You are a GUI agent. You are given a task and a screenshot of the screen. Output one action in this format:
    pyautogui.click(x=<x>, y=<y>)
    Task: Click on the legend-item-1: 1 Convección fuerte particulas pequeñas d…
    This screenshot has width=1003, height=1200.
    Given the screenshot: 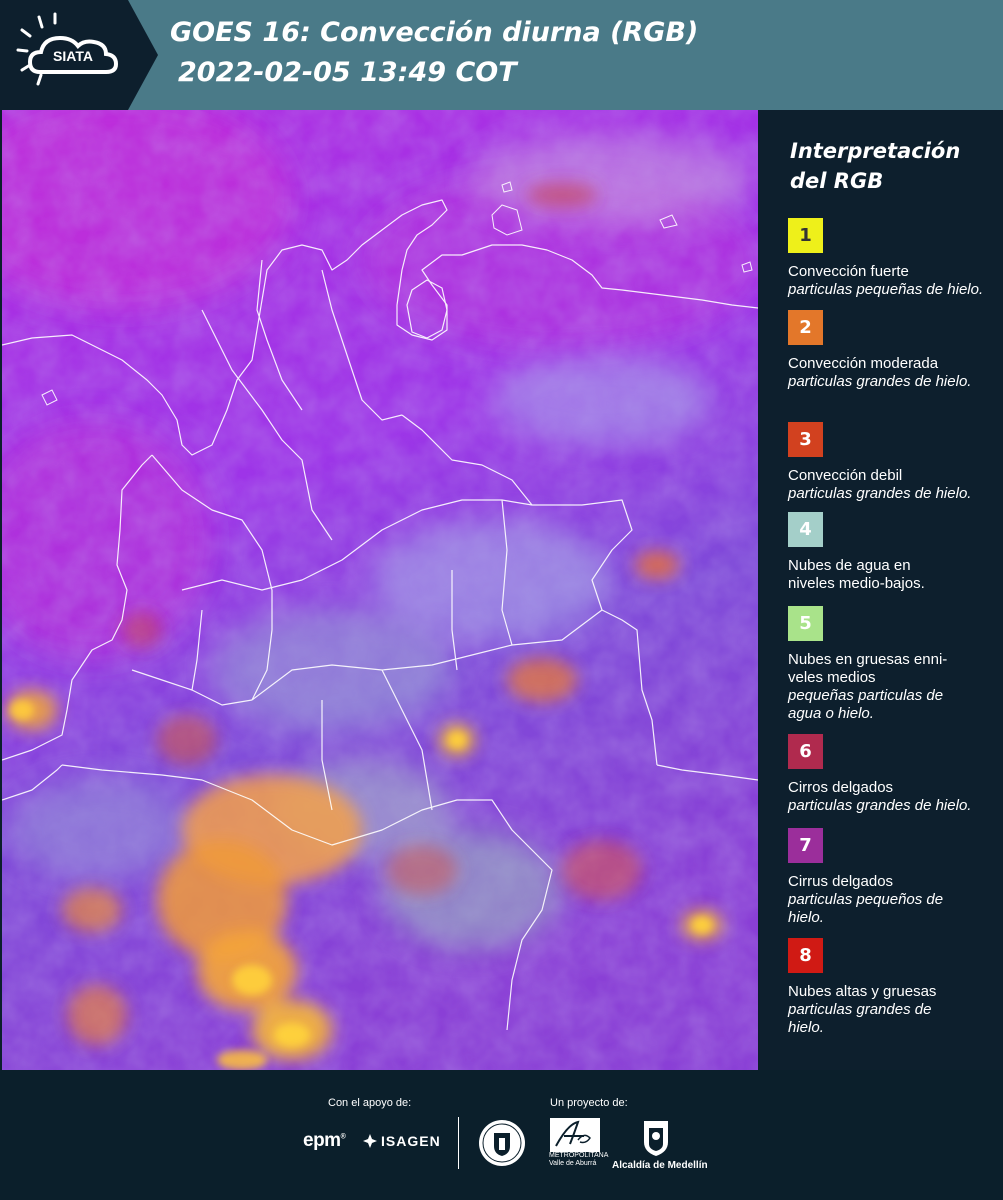 What is the action you would take?
    pyautogui.click(x=893, y=258)
    